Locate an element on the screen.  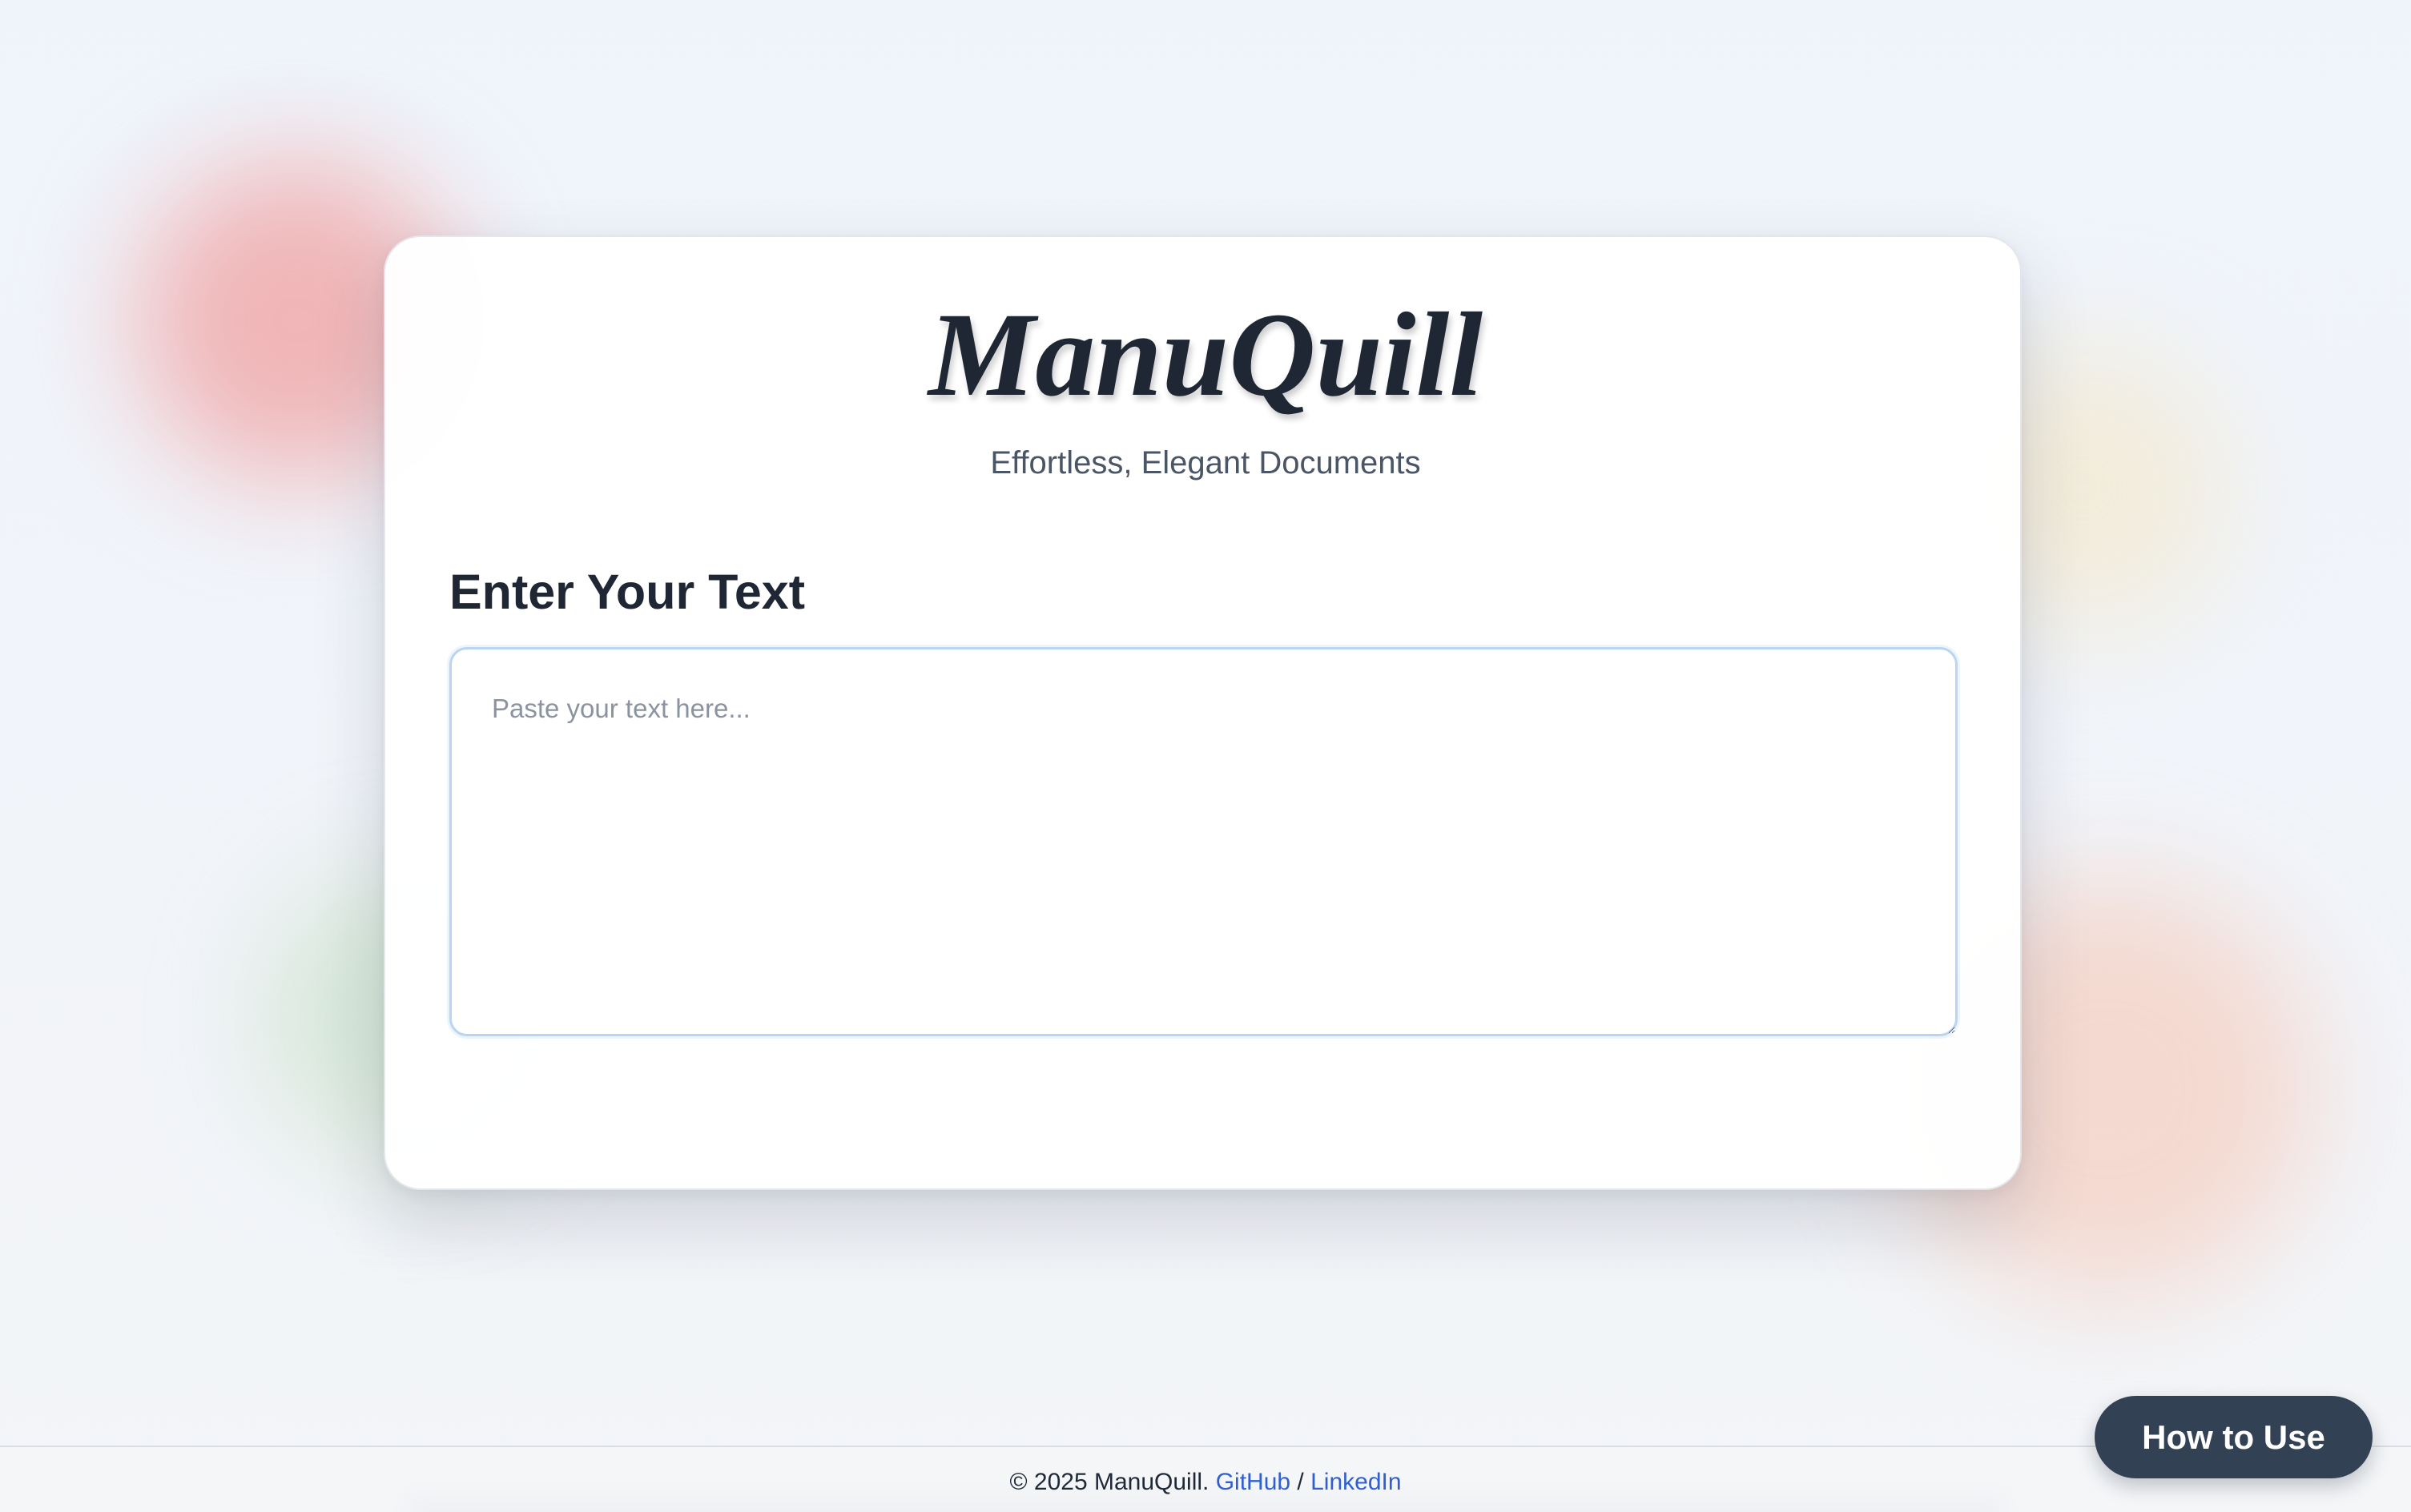
section-heading: Enter Your Text is located at coordinates (627, 592).